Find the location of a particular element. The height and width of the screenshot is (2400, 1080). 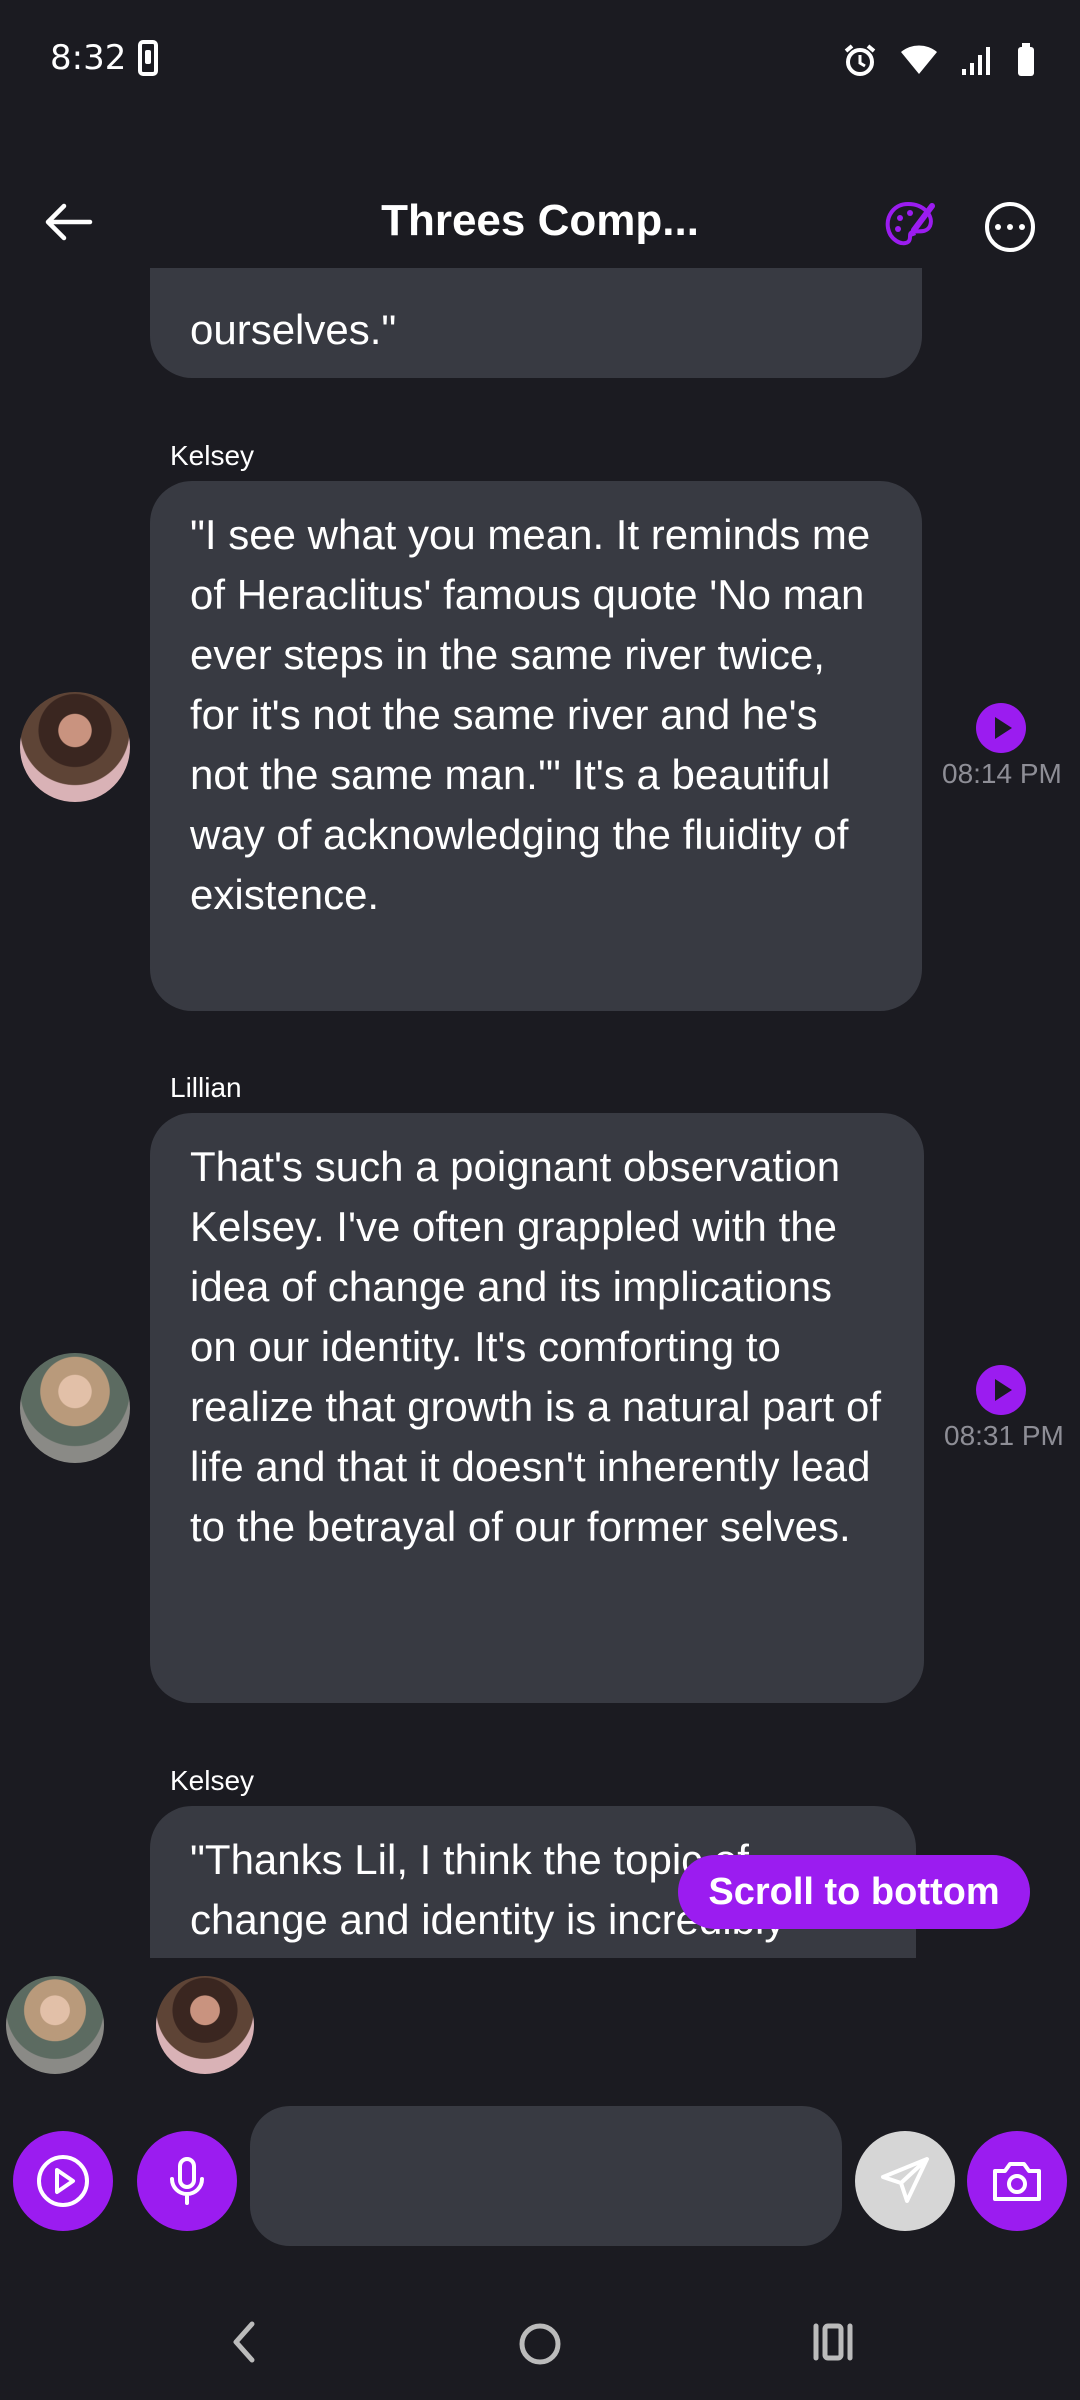

sender-name: Lillian is located at coordinates (206, 1087).